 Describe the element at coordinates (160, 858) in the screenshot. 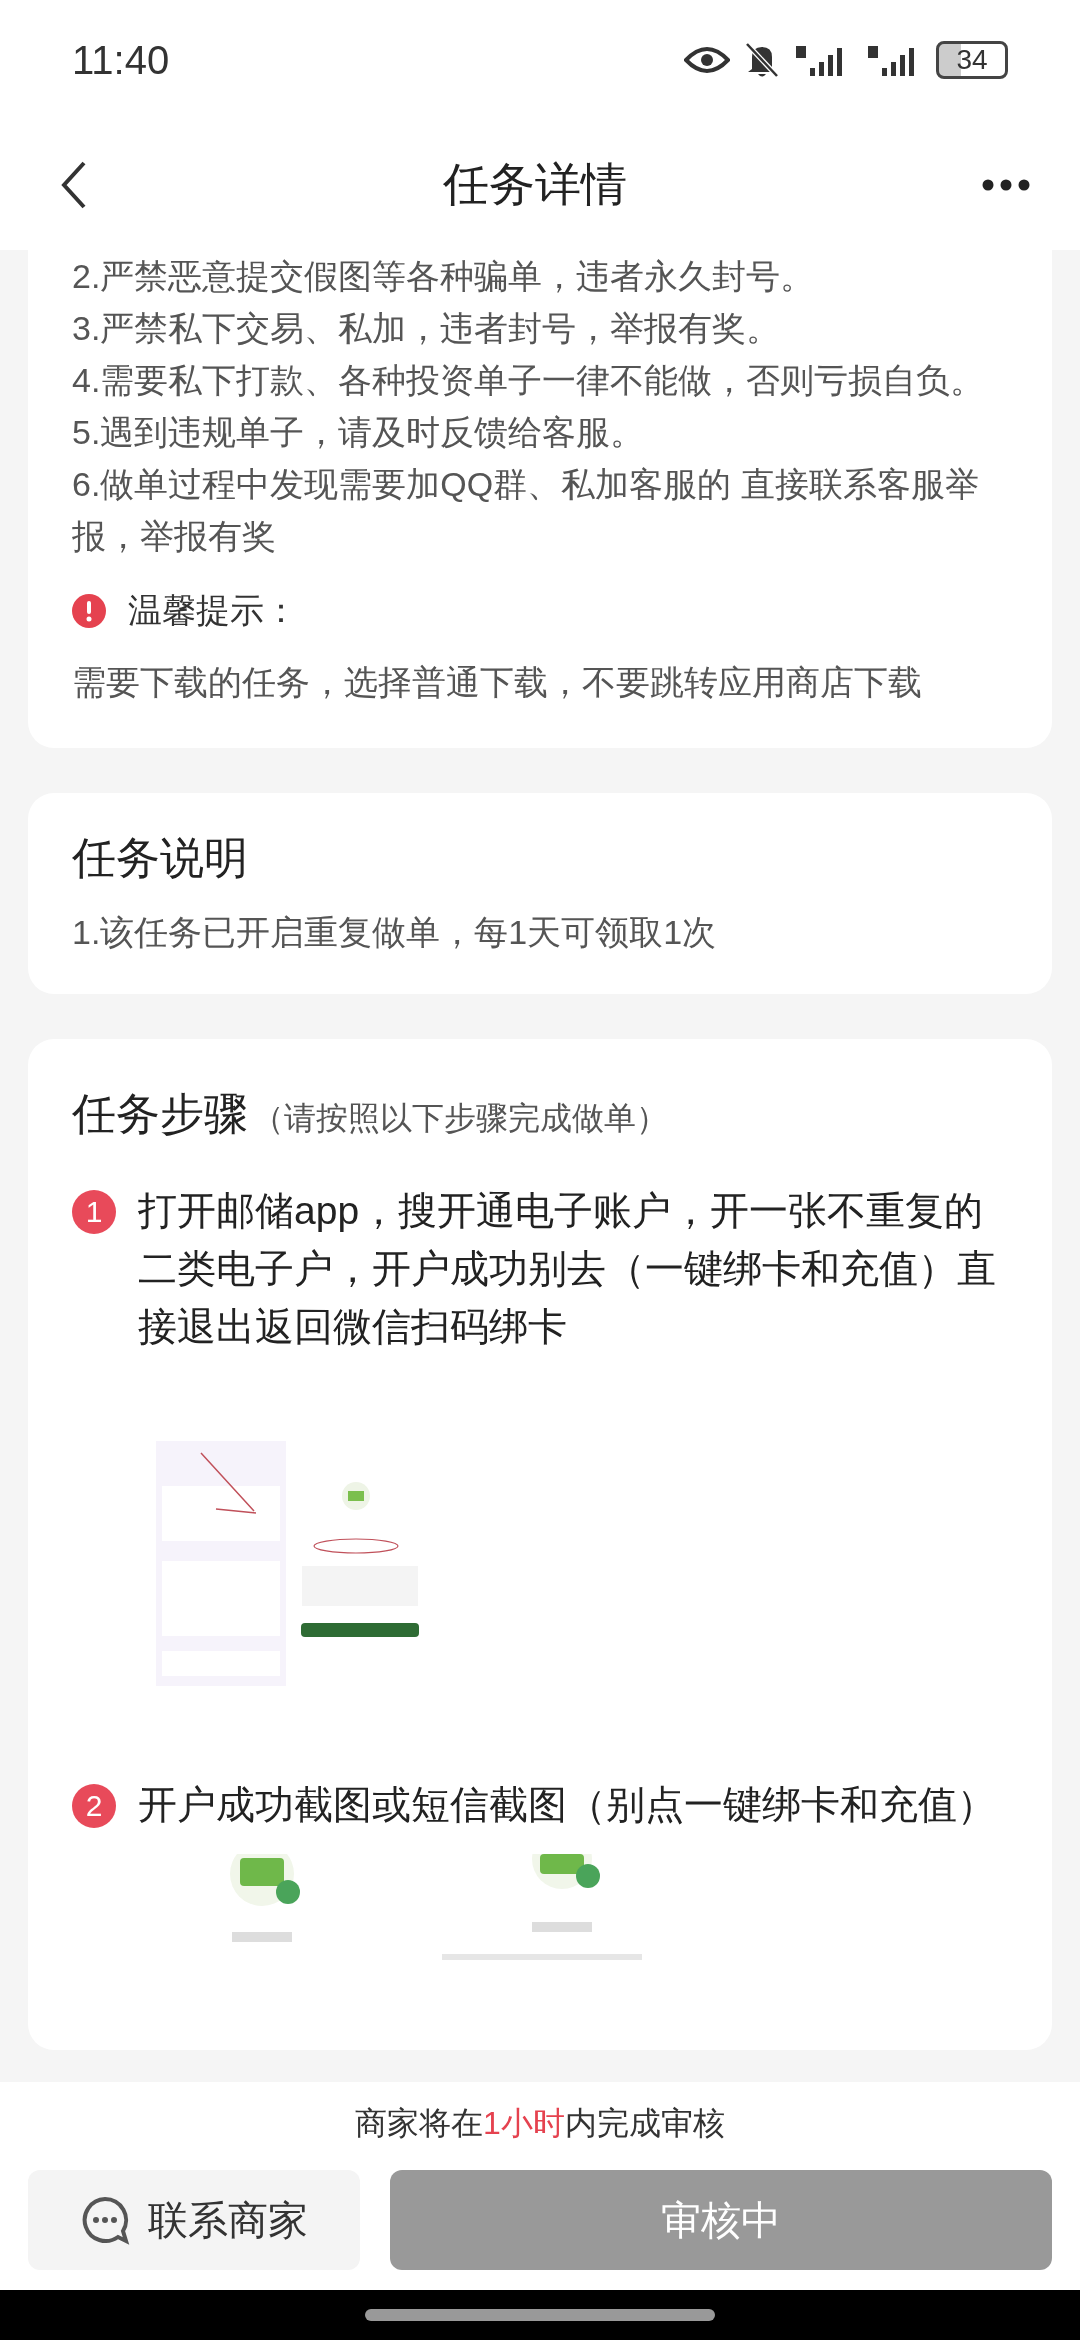

I see `section-title: 任务说明` at that location.